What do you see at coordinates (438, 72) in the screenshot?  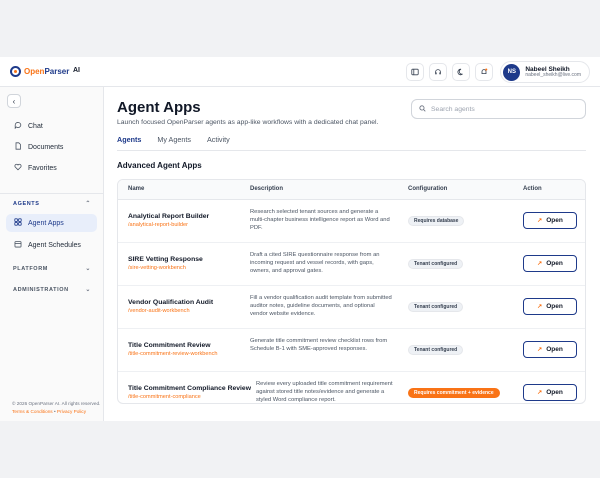 I see `headset-icon` at bounding box center [438, 72].